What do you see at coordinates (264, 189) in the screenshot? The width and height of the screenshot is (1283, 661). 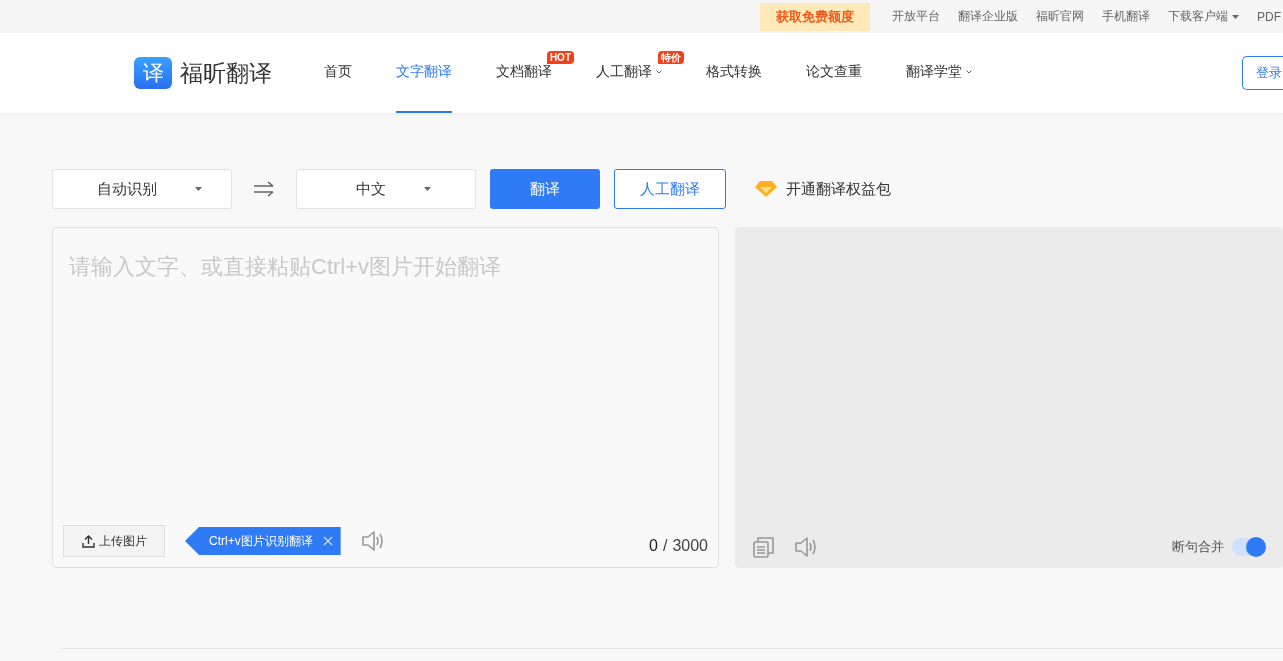 I see `swap-icon` at bounding box center [264, 189].